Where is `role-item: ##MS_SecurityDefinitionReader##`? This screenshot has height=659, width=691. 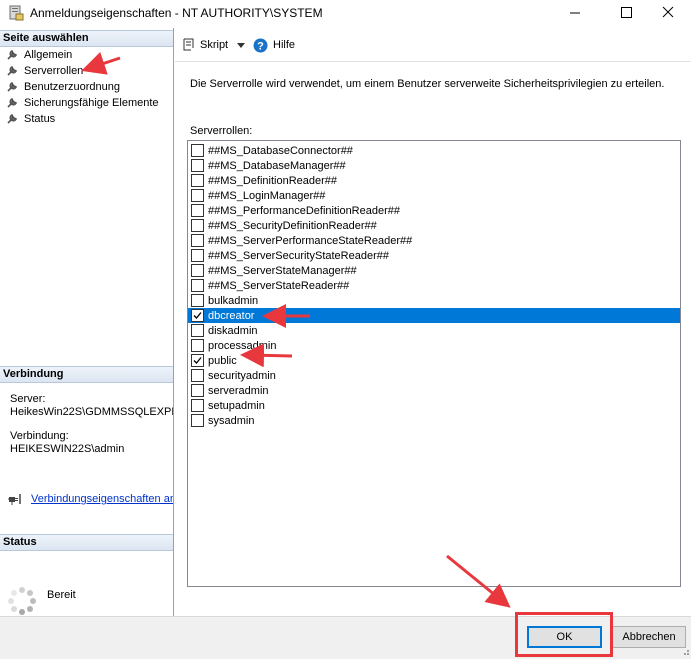 role-item: ##MS_SecurityDefinitionReader## is located at coordinates (434, 225).